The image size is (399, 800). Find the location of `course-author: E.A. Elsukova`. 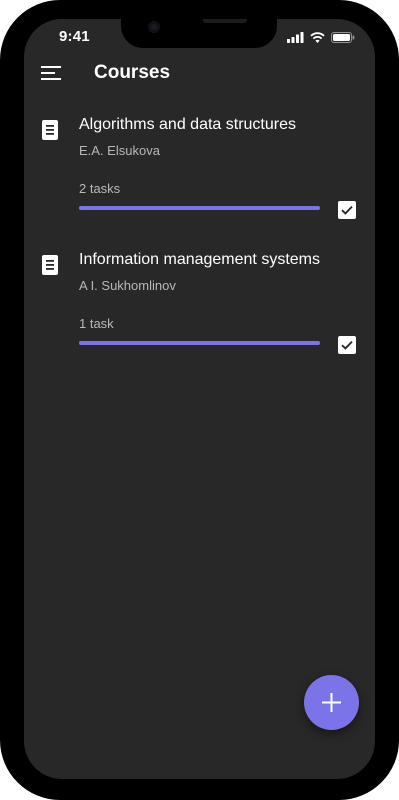

course-author: E.A. Elsukova is located at coordinates (119, 150).